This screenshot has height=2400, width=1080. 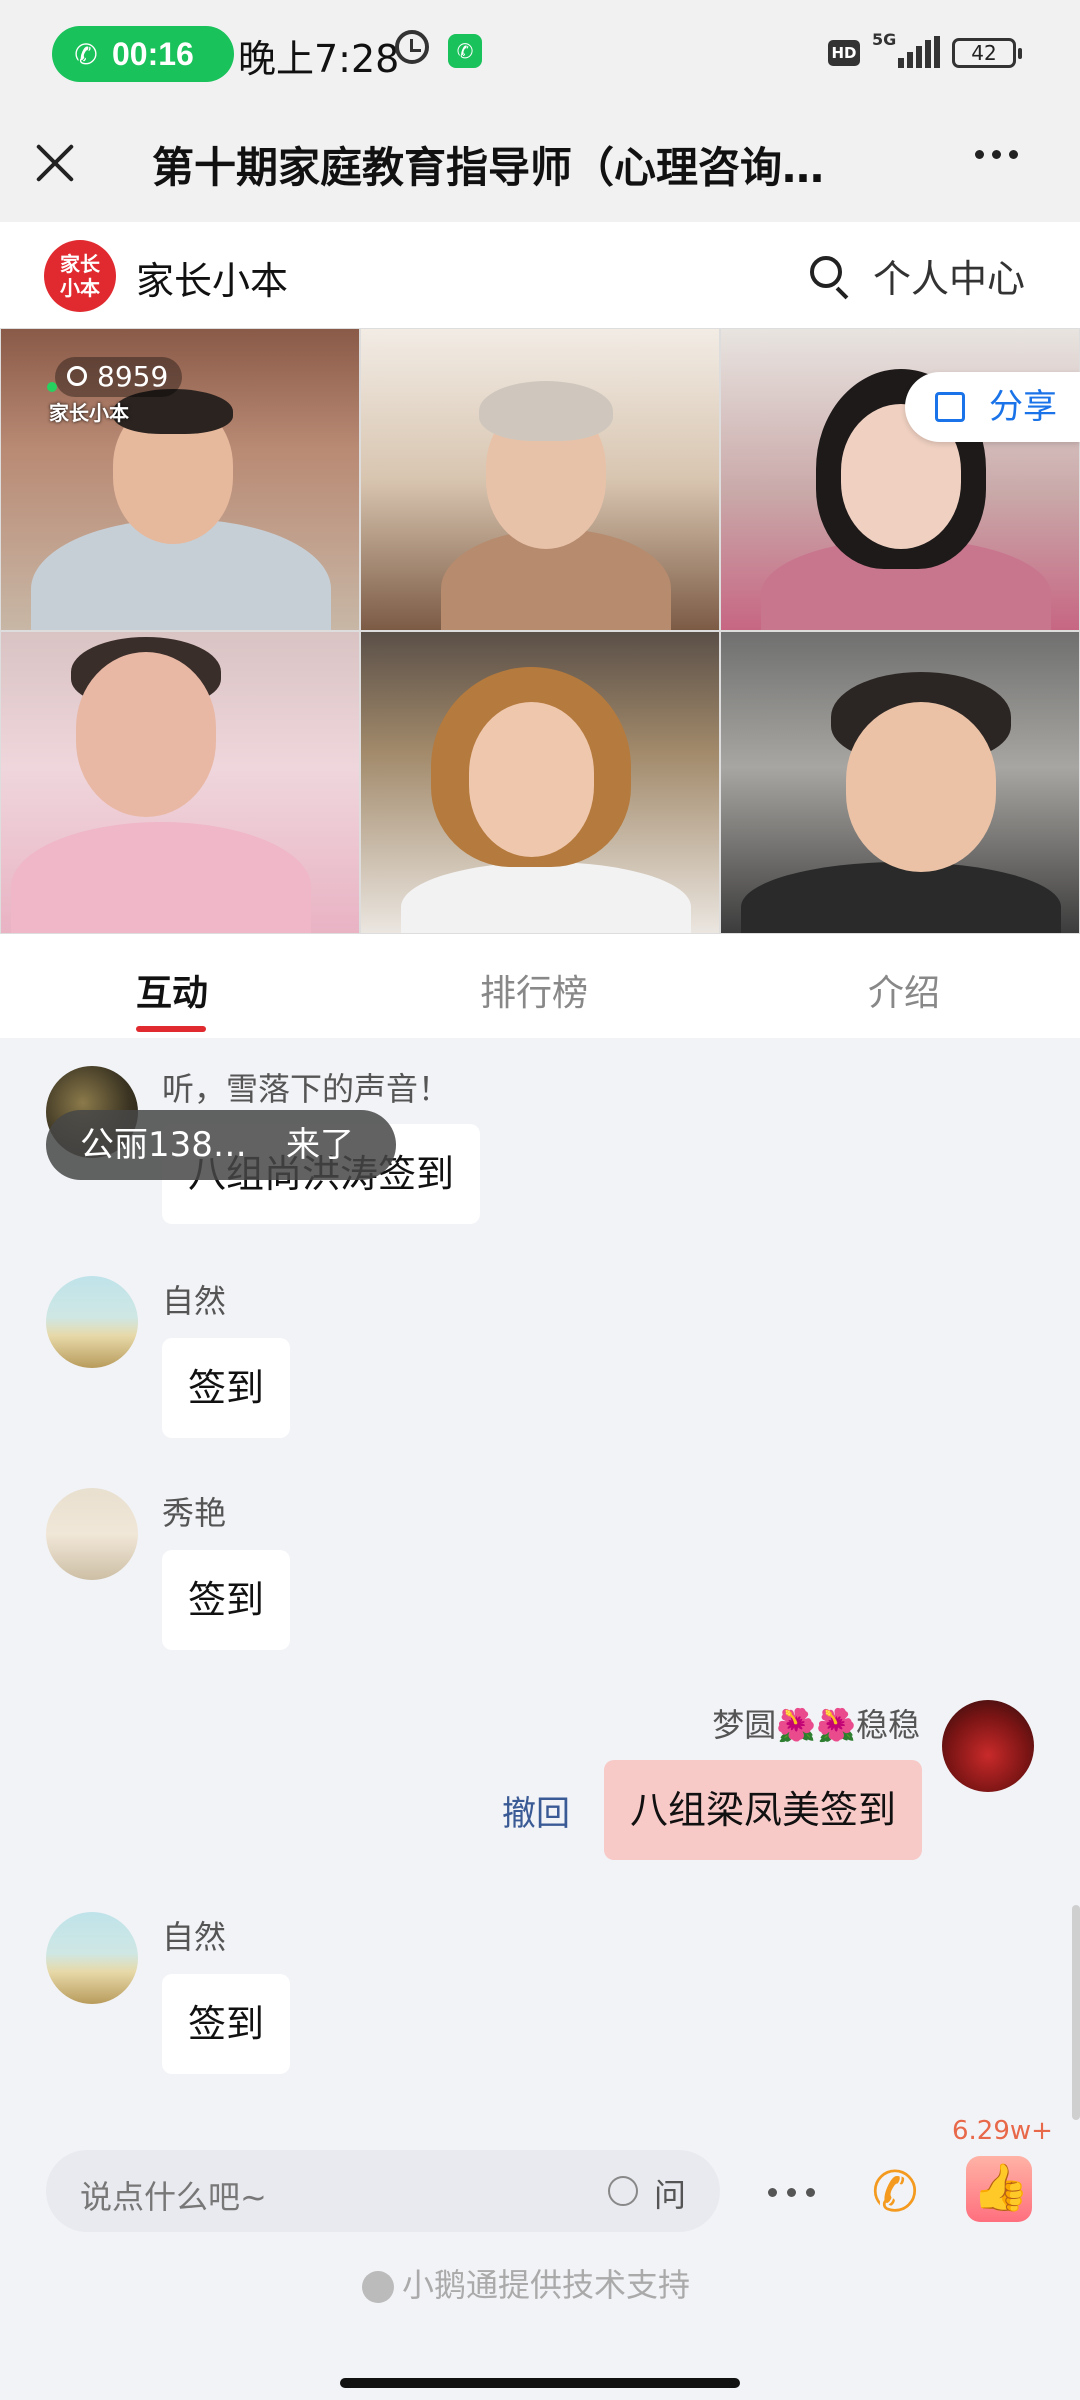 I want to click on recall-link: 撤回, so click(x=536, y=1810).